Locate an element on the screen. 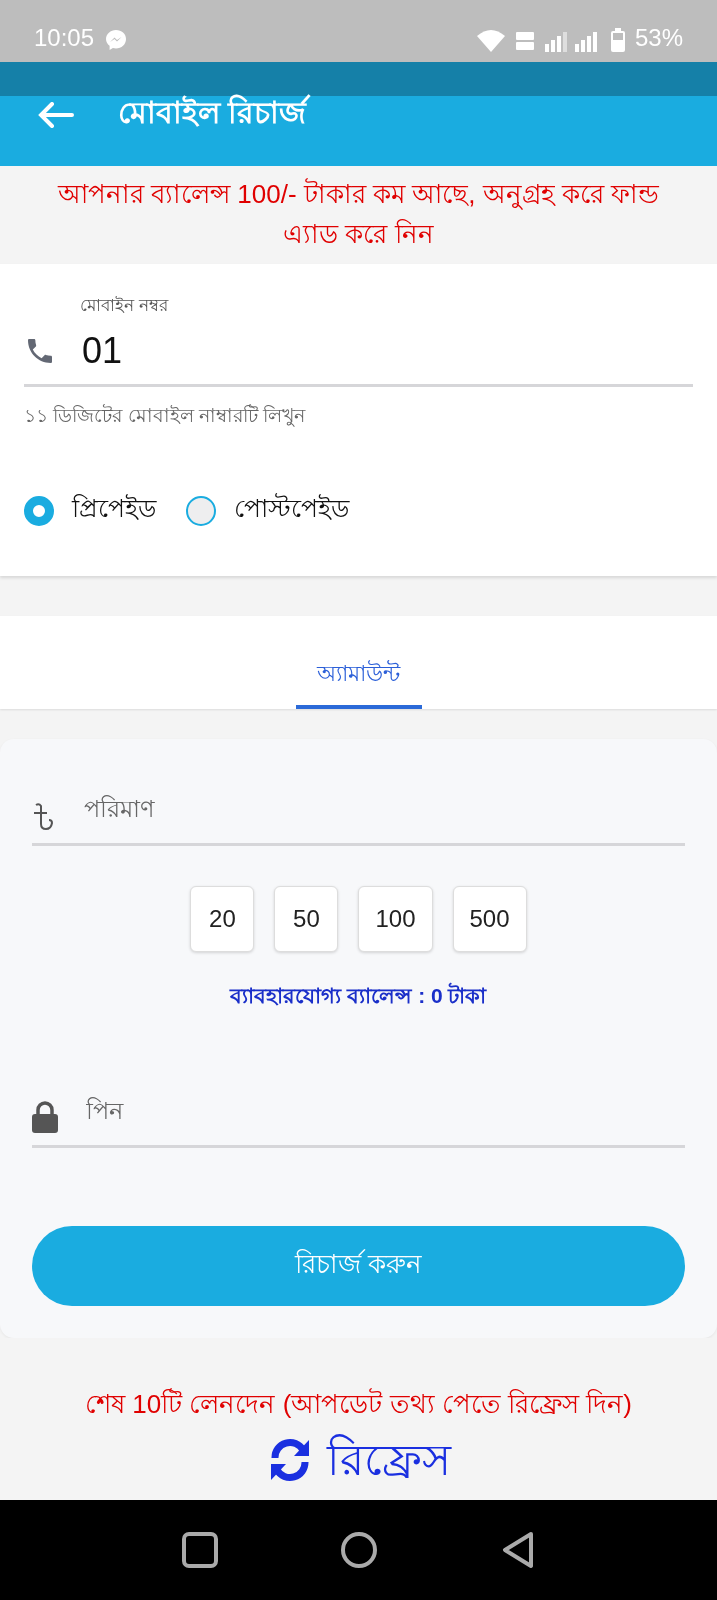  plan-radio-option: প্রিপেইড is located at coordinates (90, 510).